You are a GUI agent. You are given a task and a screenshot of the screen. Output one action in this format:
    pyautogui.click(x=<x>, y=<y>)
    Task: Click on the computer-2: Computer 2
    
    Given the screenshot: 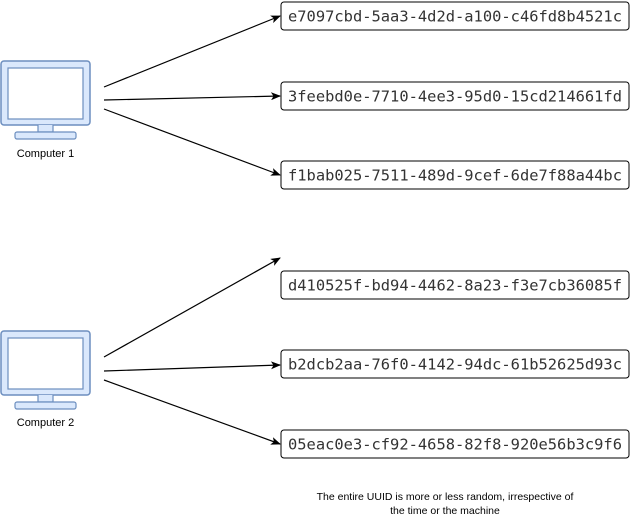 What is the action you would take?
    pyautogui.click(x=45, y=379)
    